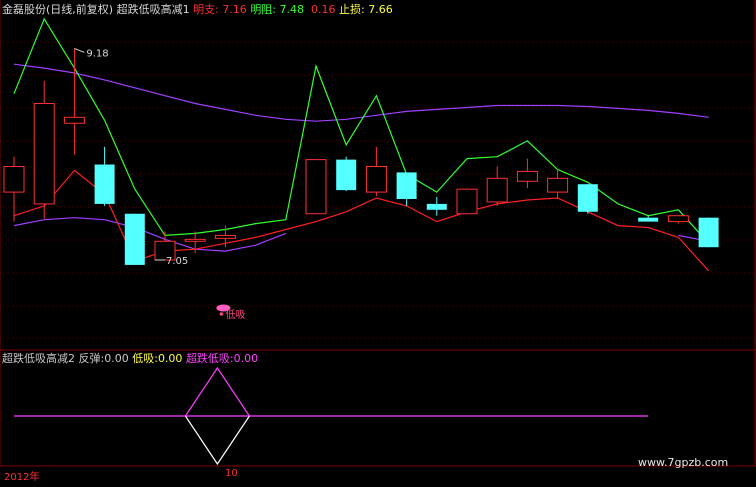  I want to click on sub-diamond-bottom, so click(217, 440).